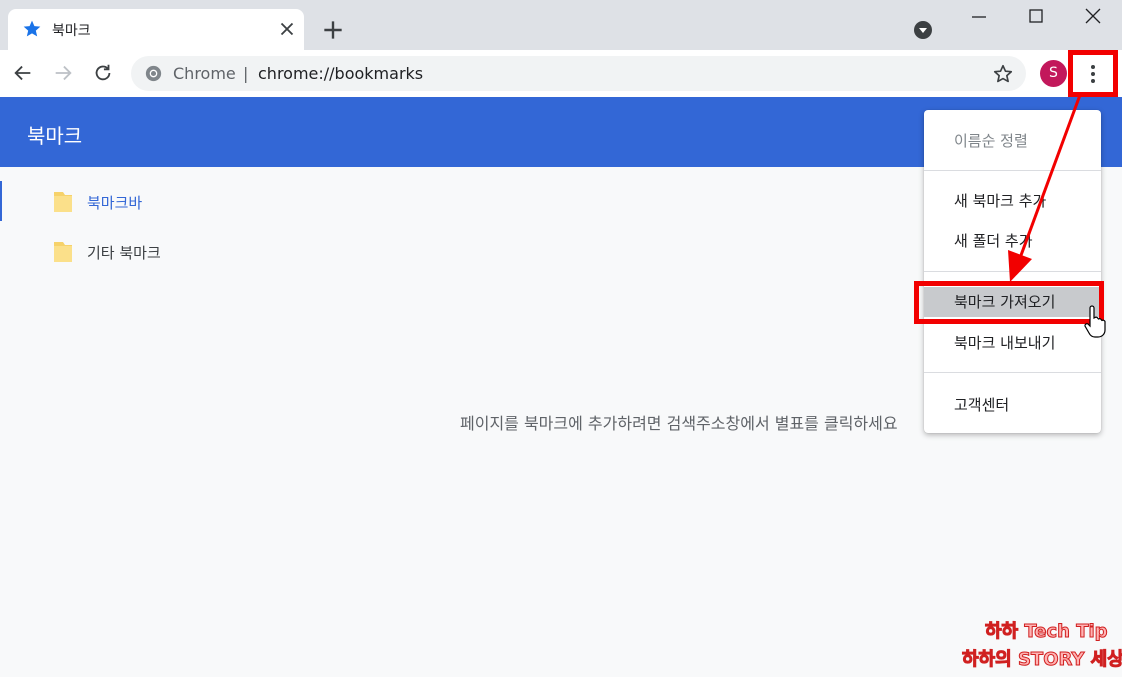  Describe the element at coordinates (1053, 73) in the screenshot. I see `avatar: S` at that location.